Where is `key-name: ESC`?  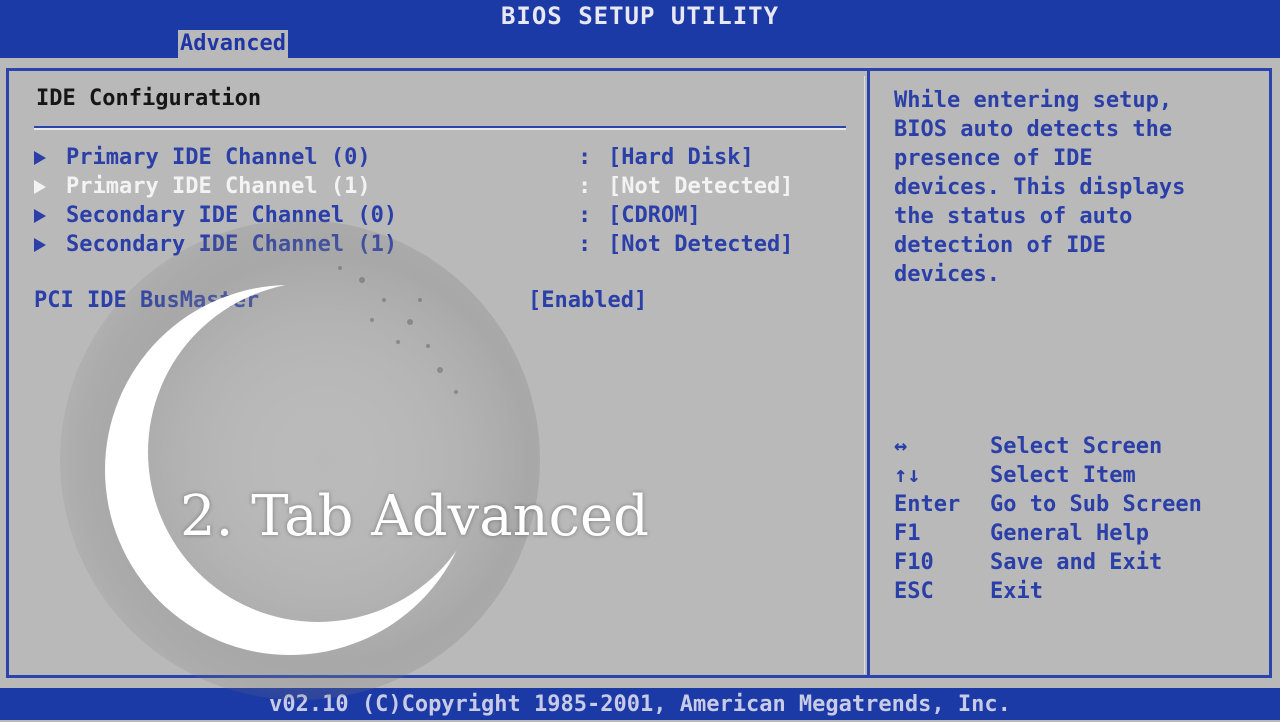
key-name: ESC is located at coordinates (914, 591).